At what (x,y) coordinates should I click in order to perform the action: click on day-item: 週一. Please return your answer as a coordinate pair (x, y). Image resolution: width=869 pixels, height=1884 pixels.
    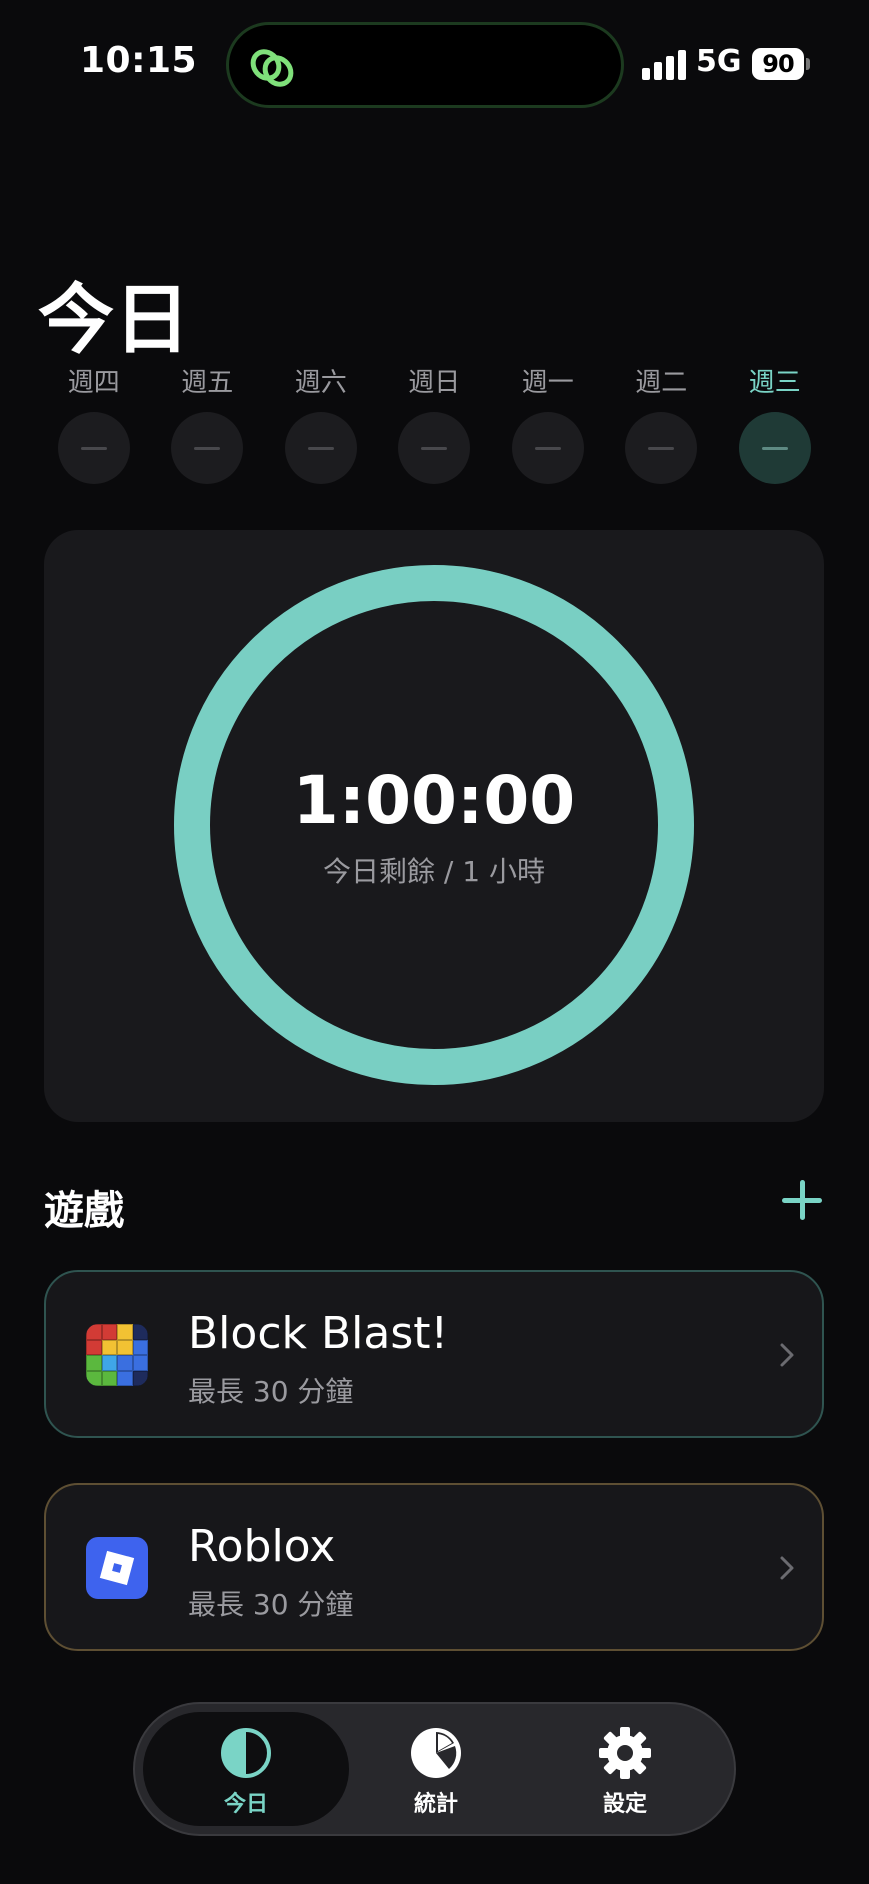
    Looking at the image, I should click on (548, 423).